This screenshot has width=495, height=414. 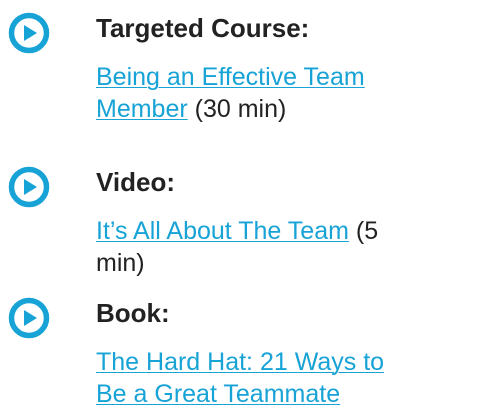 I want to click on resource-duration: (30 min), so click(x=237, y=109).